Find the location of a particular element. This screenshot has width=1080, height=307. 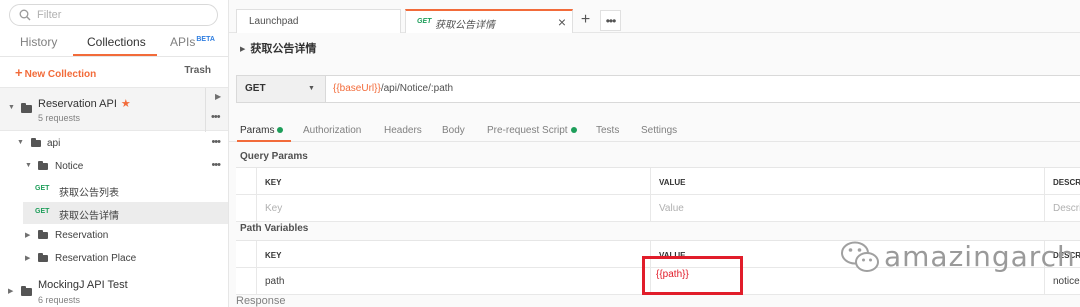

tab-collections: Collections is located at coordinates (116, 42).